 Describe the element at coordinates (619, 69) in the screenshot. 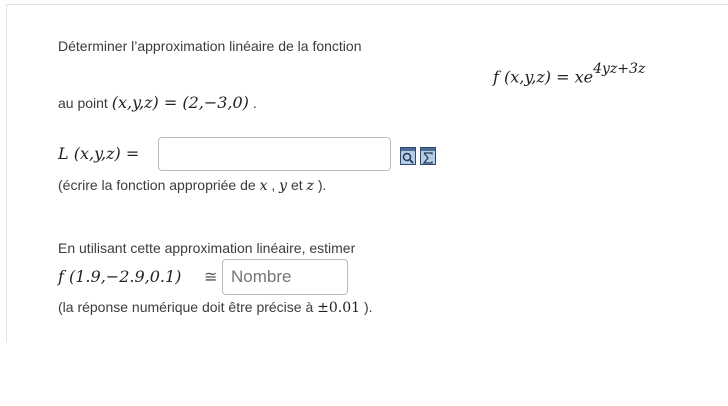

I see `function-exponent: 4yz+3z` at that location.